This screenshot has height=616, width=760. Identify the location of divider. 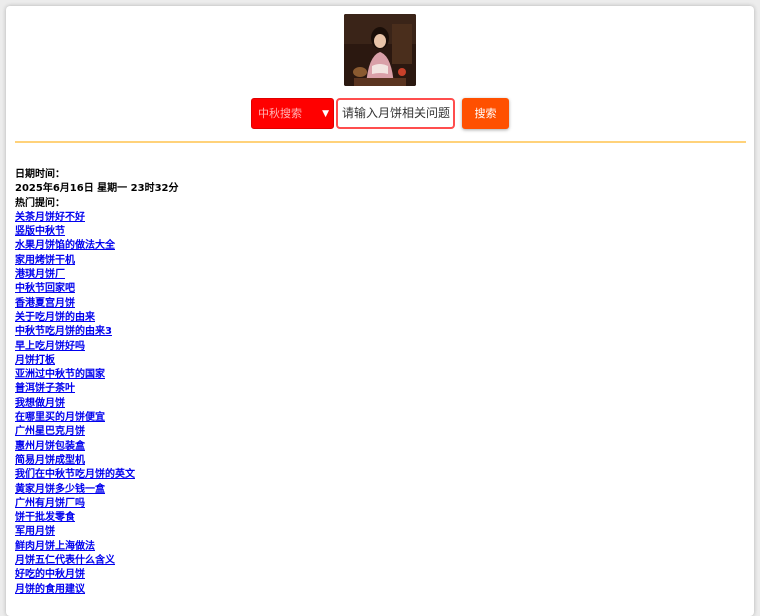
(380, 142).